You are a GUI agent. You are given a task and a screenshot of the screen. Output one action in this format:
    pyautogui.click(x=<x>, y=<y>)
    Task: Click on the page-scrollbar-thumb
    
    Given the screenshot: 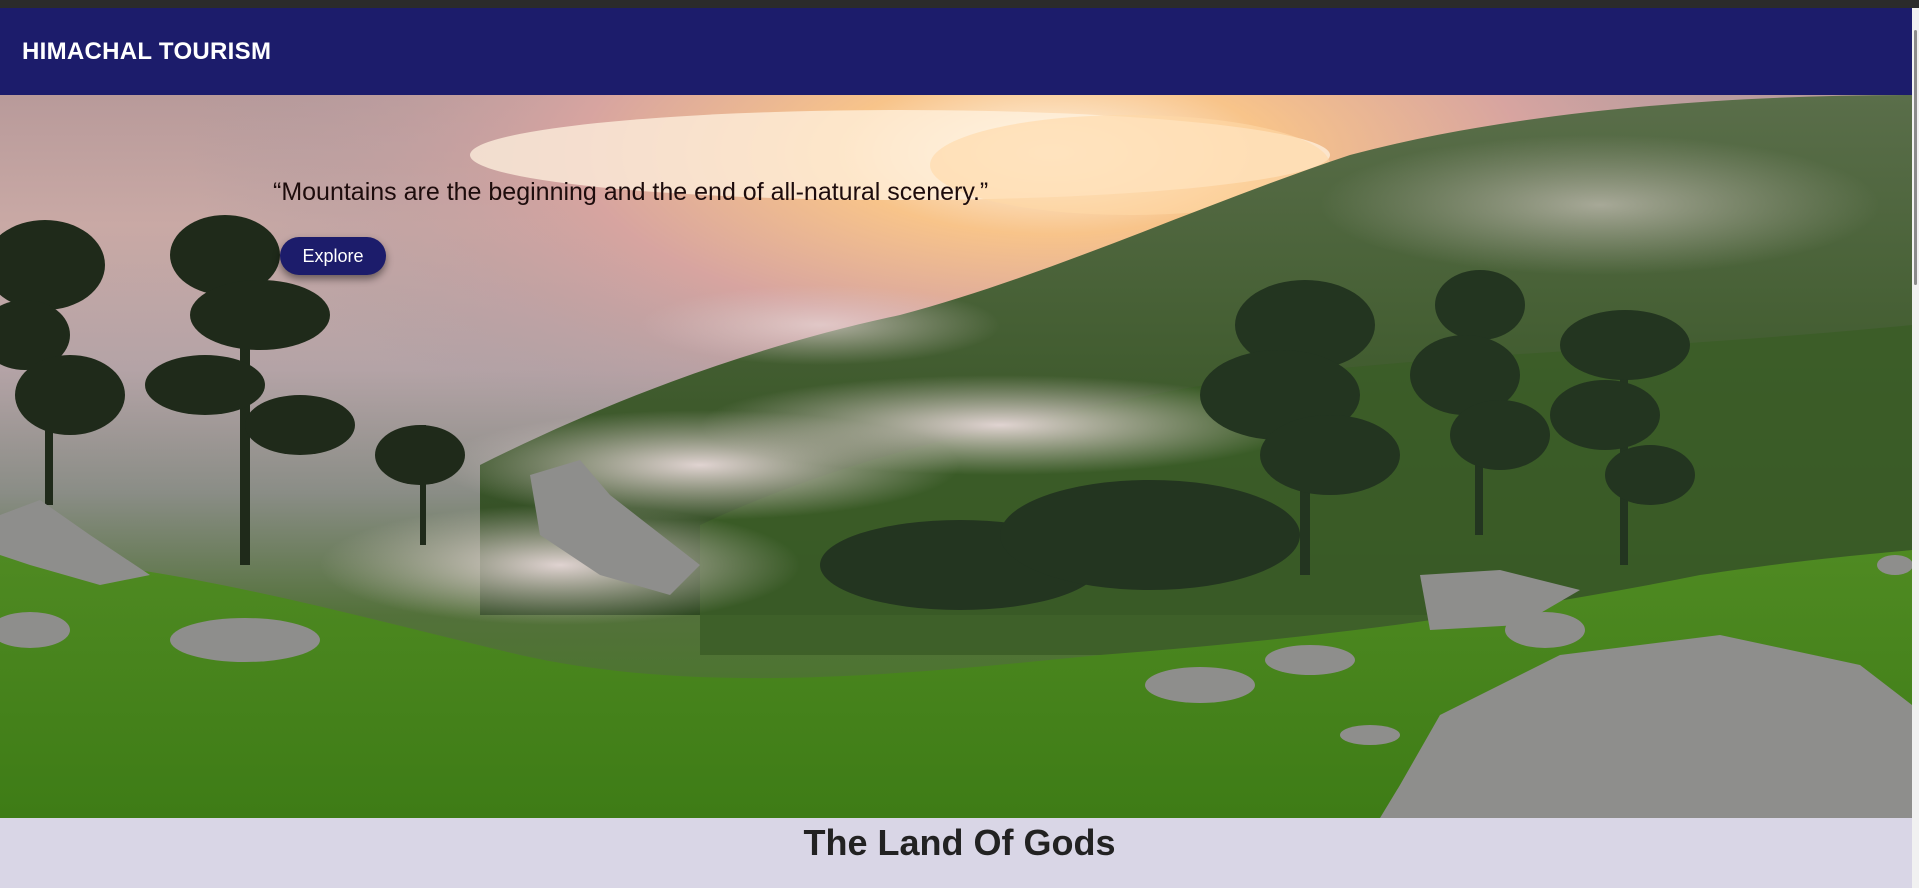 What is the action you would take?
    pyautogui.click(x=1915, y=157)
    